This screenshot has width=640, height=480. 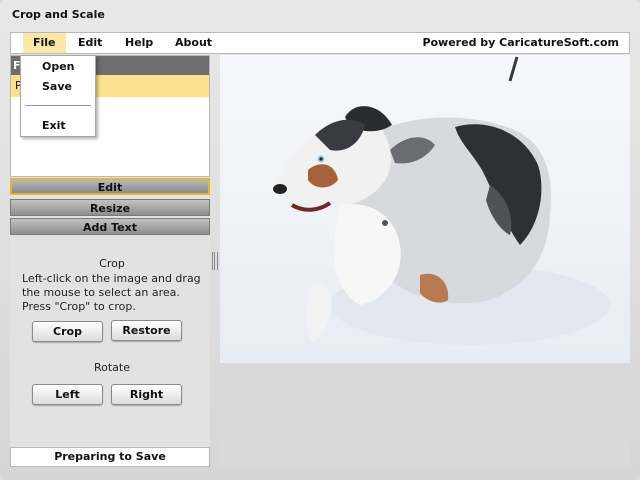 What do you see at coordinates (58, 87) in the screenshot?
I see `menu-save: Save` at bounding box center [58, 87].